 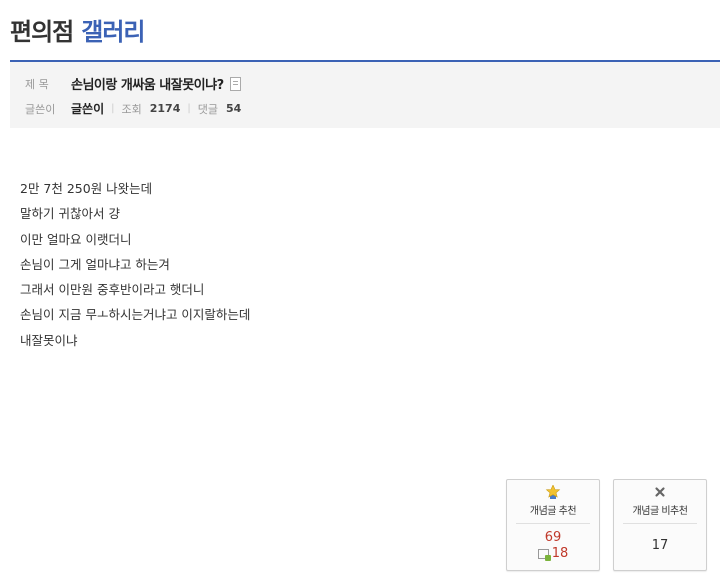 I want to click on gallery-title: 편의점 갤러리, so click(x=78, y=29).